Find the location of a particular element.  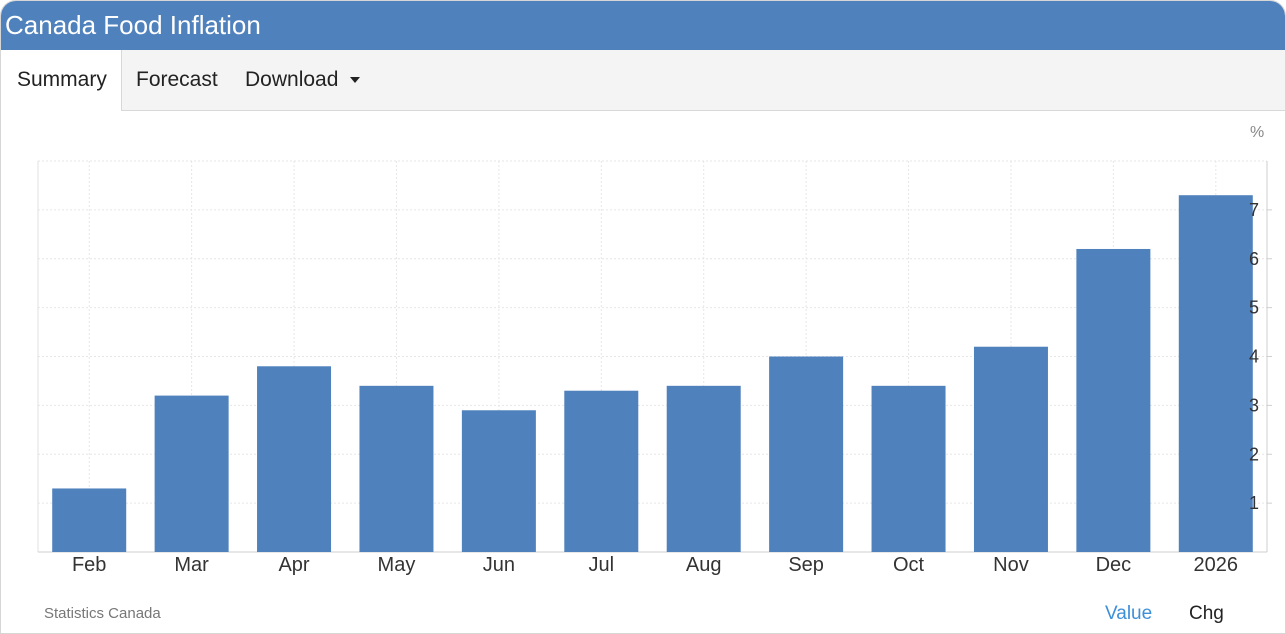

x-tick-label: Nov is located at coordinates (1011, 565).